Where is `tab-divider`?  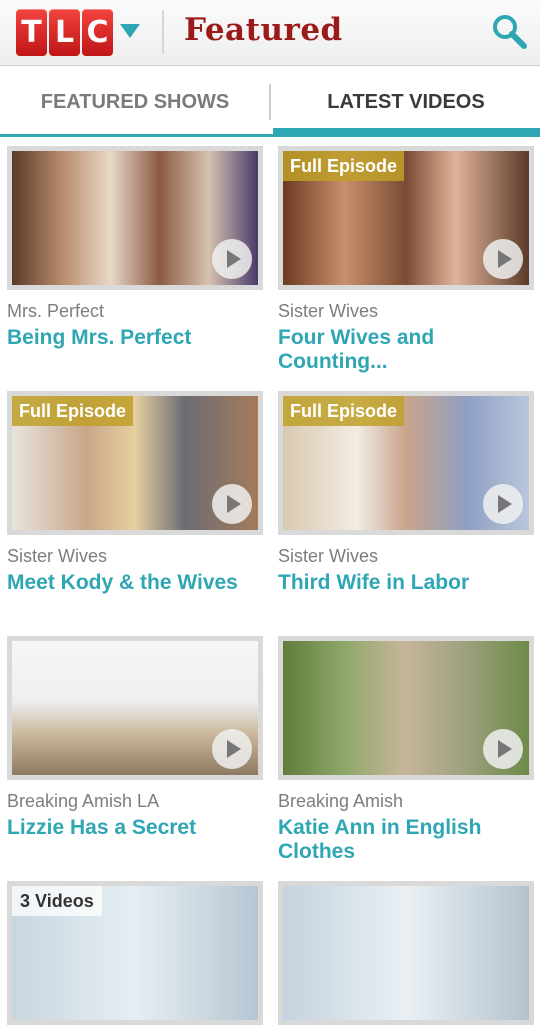 tab-divider is located at coordinates (270, 102).